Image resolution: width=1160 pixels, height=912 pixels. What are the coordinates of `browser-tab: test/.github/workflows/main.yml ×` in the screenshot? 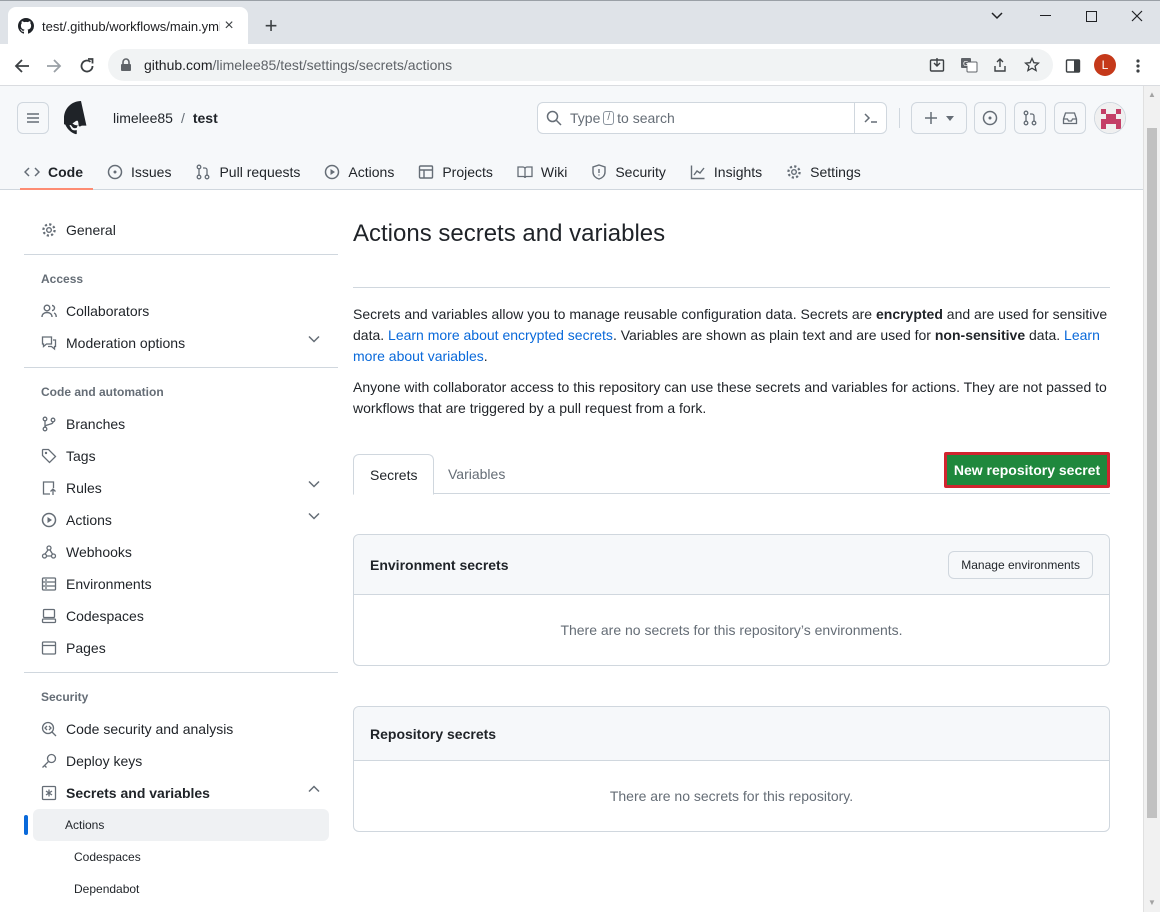 It's located at (128, 26).